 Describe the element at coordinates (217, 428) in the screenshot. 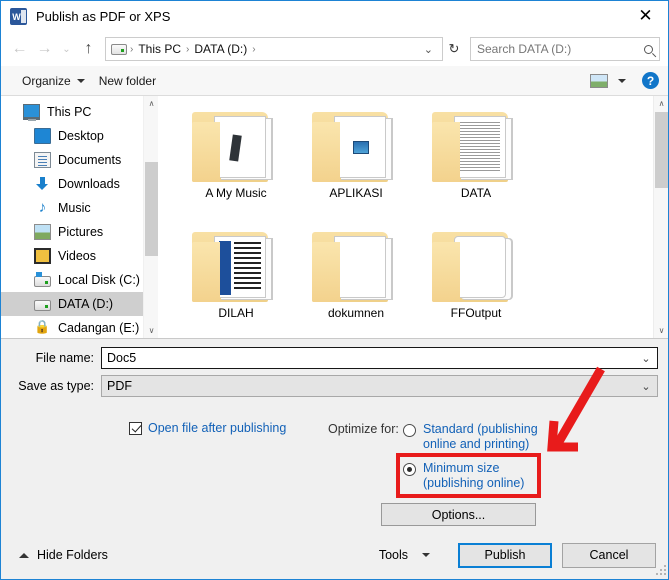

I see `open-file-after-publishing-label: Open file after publishing` at that location.